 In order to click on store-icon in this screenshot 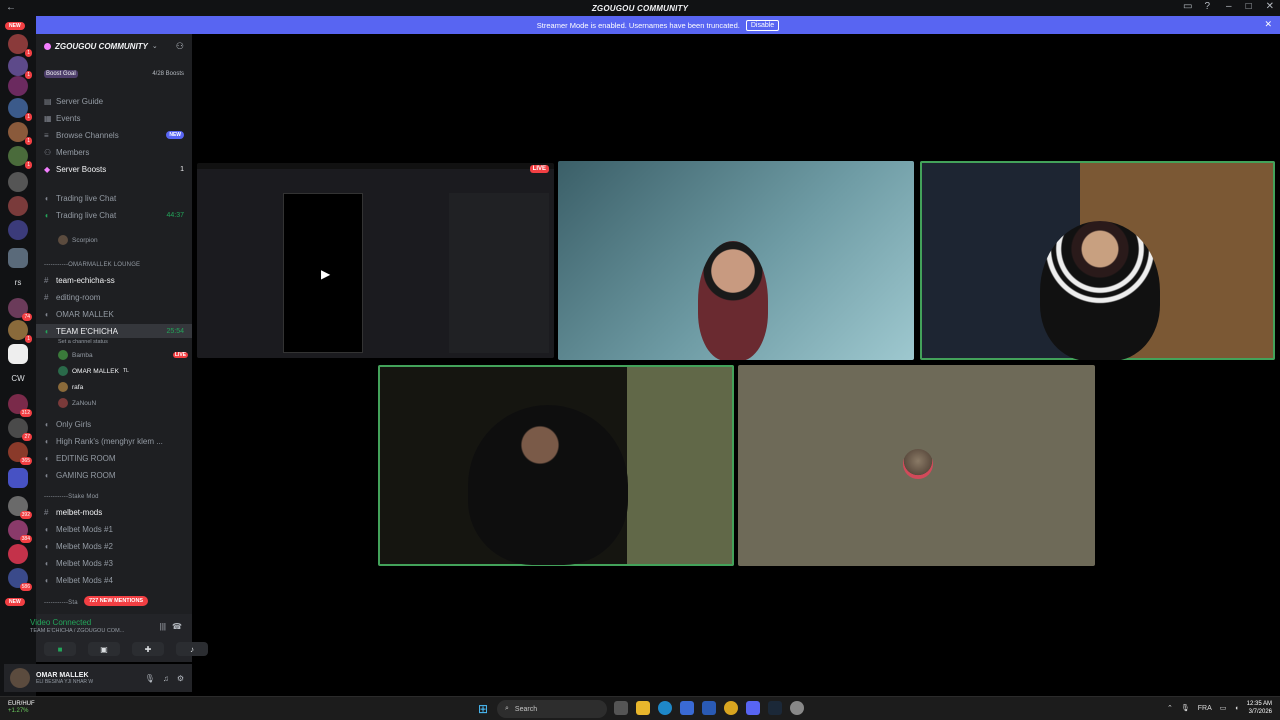, I will do `click(687, 708)`.